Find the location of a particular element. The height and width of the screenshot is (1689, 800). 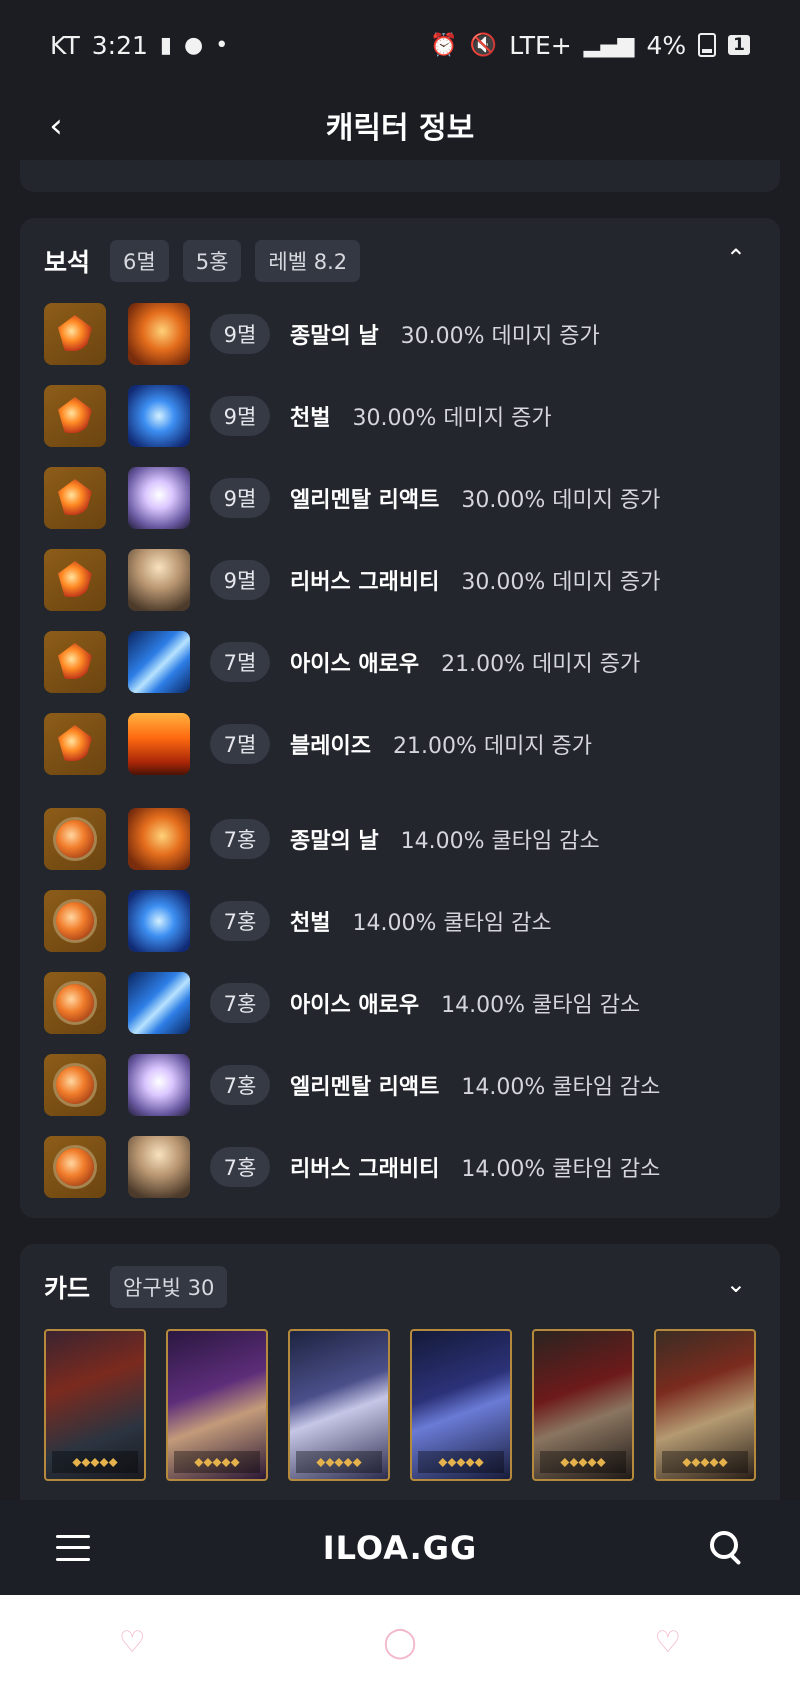

status-bar: KT 3:21 ▮ ● • ⏰ 🔇 LTE+ ▂▄▆ 4% 1 is located at coordinates (400, 45).